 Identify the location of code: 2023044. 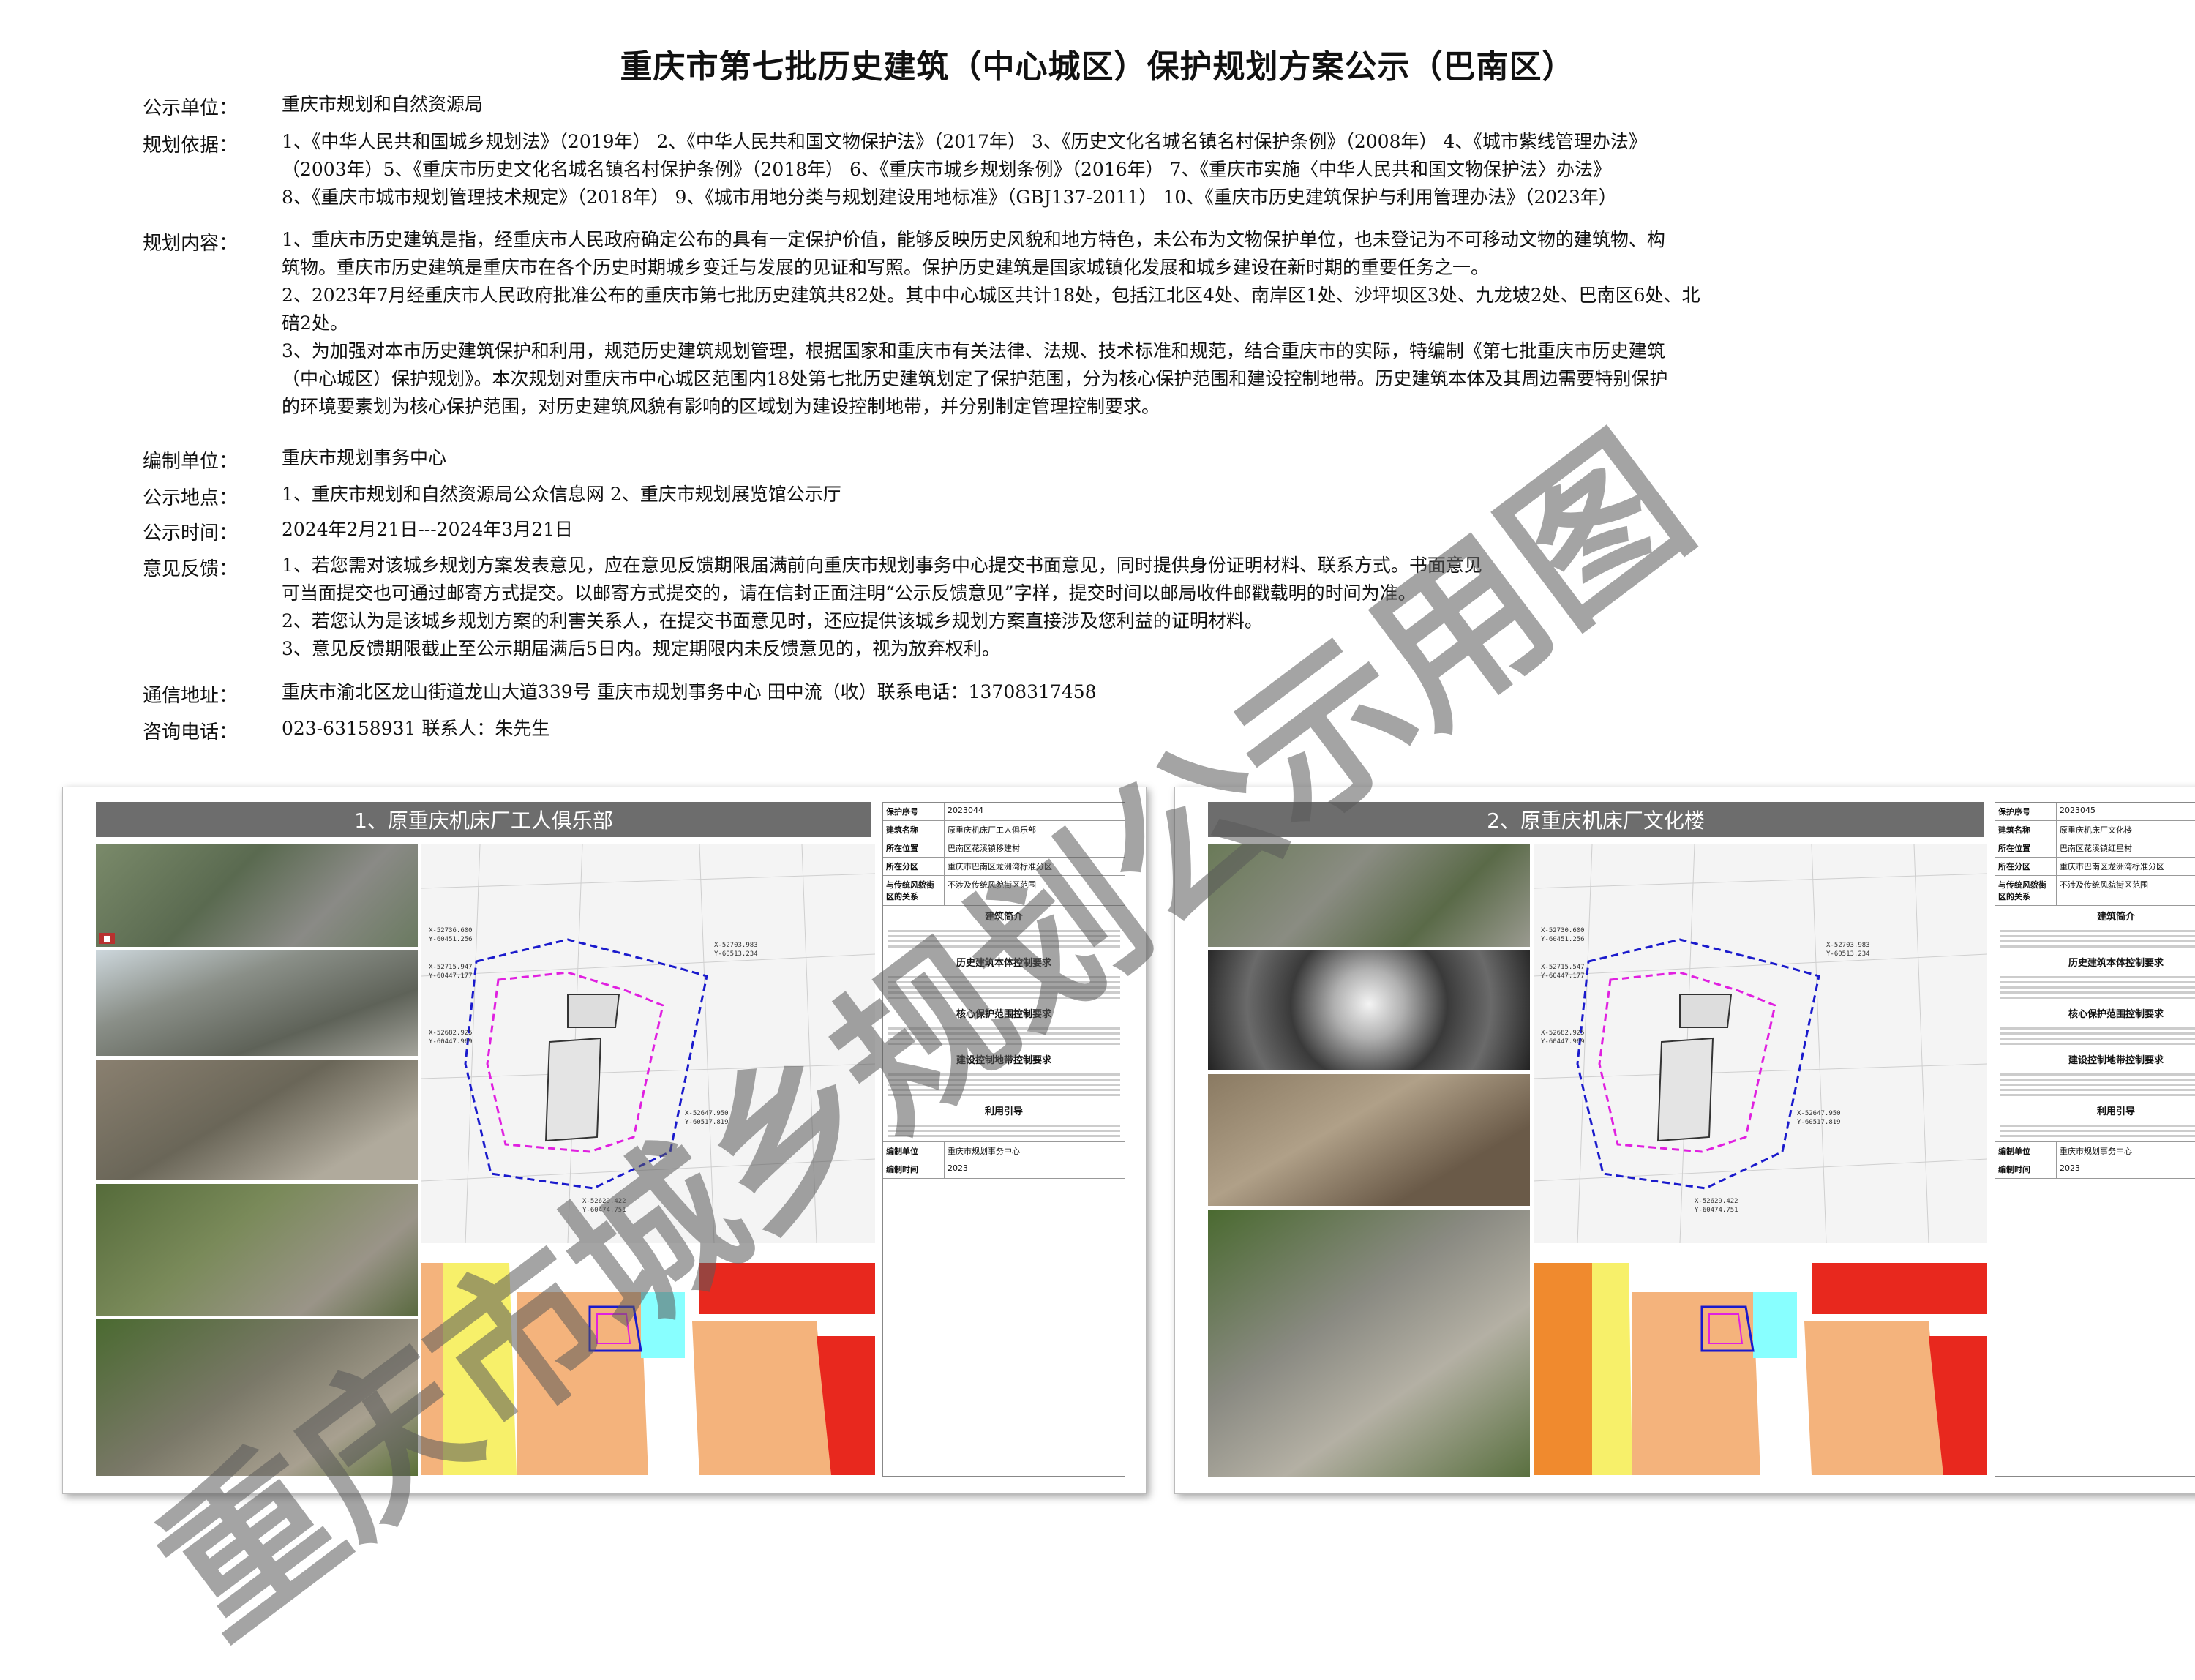
(965, 810).